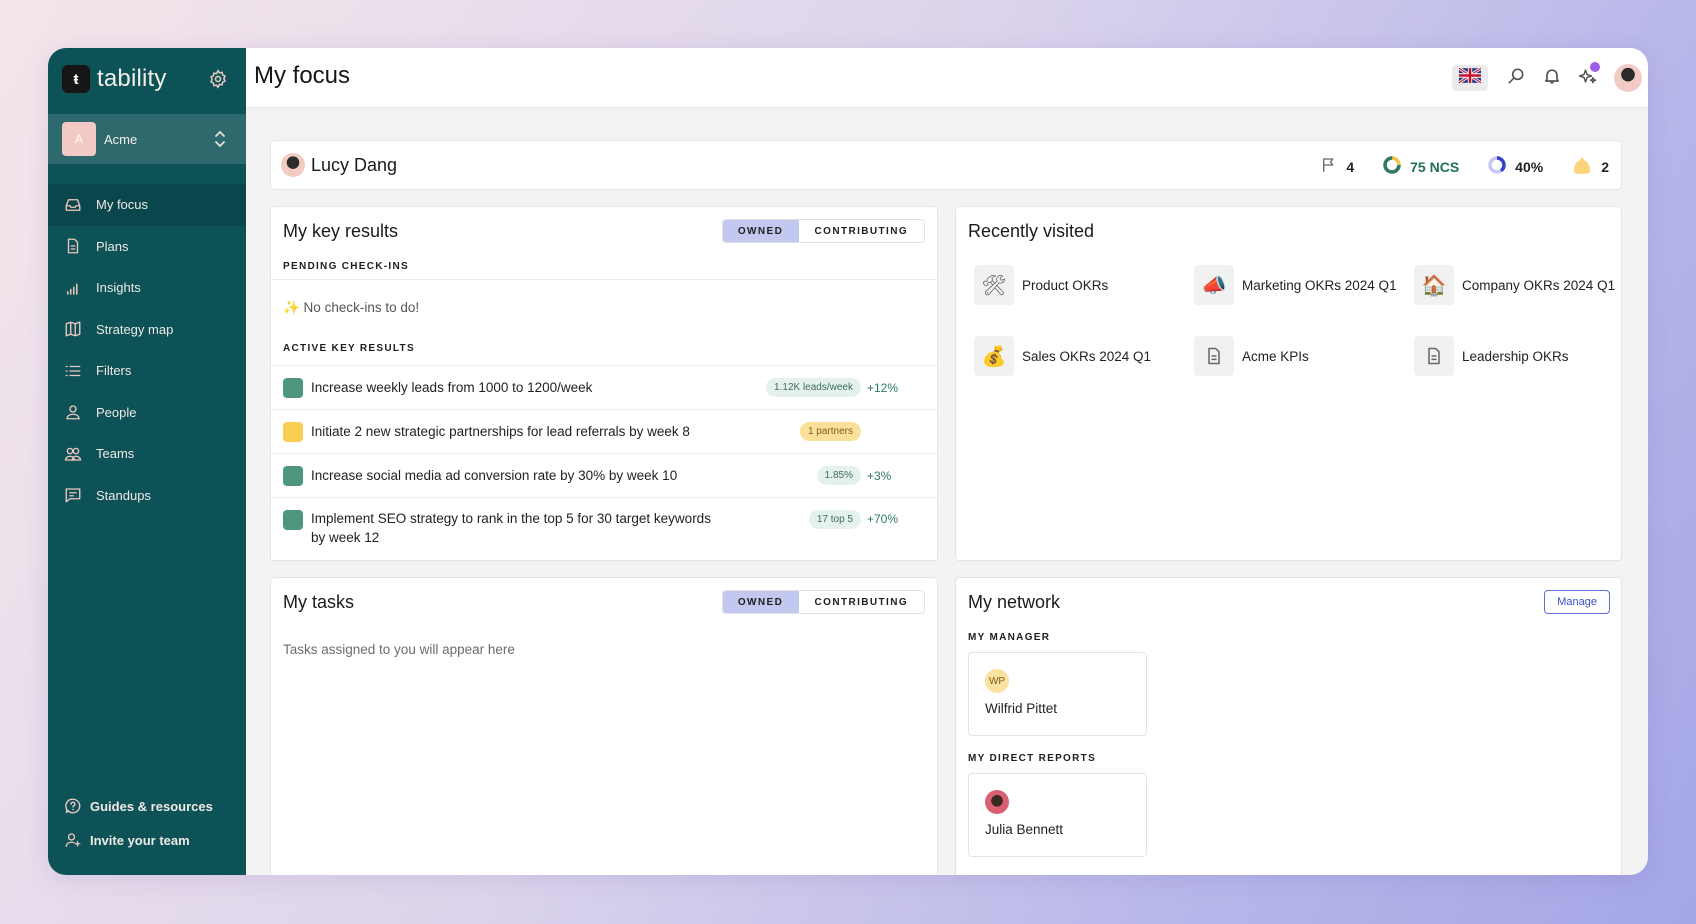 Image resolution: width=1696 pixels, height=924 pixels. I want to click on brand: ŧ tability, so click(114, 79).